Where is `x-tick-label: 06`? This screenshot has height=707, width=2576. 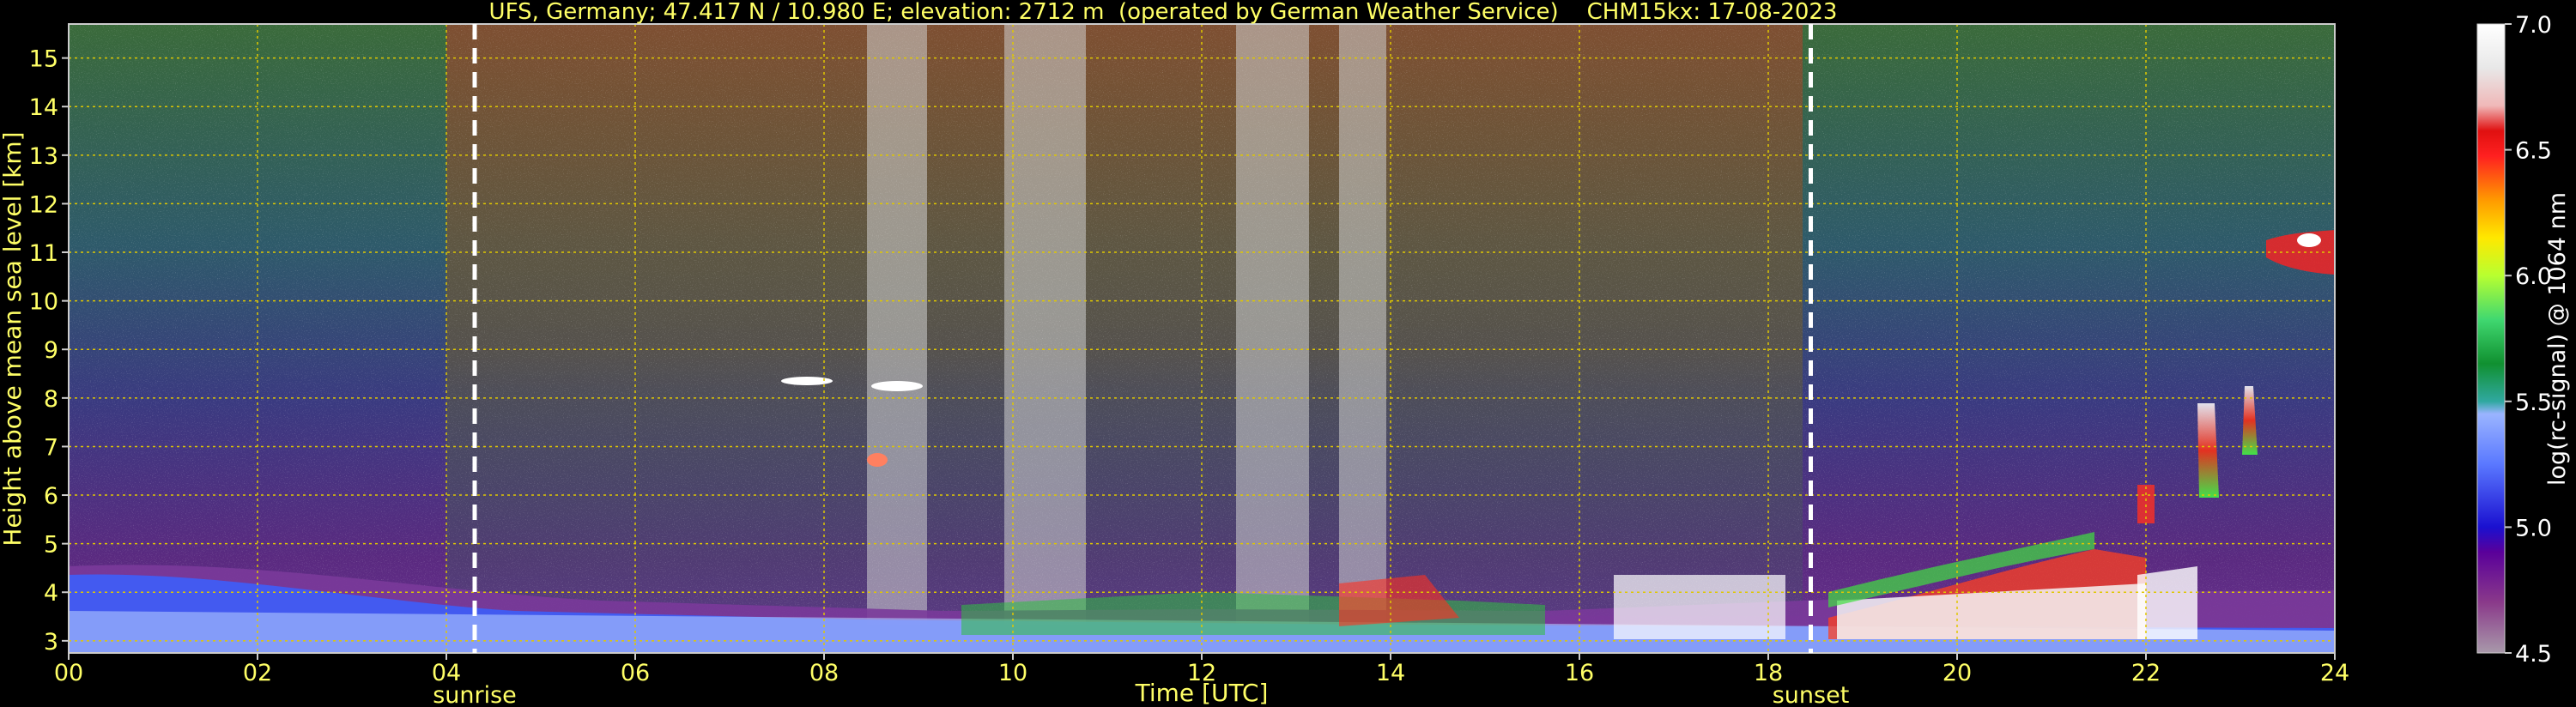
x-tick-label: 06 is located at coordinates (635, 673).